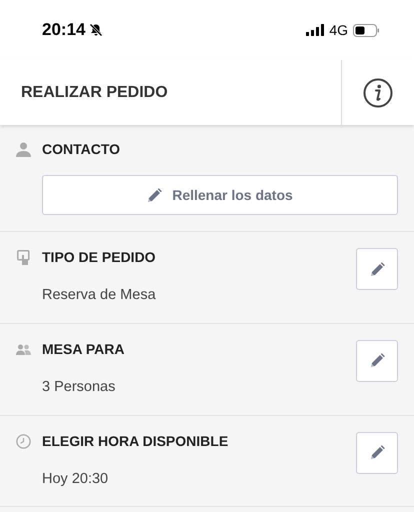 This screenshot has height=512, width=414. Describe the element at coordinates (23, 257) in the screenshot. I see `tap-icon` at that location.